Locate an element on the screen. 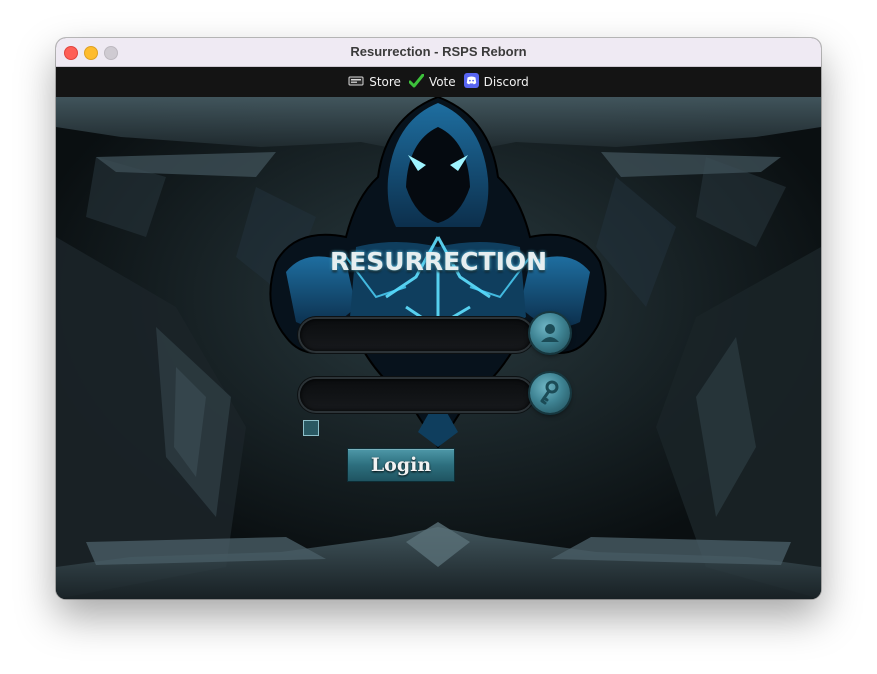 The height and width of the screenshot is (674, 877). store-icon is located at coordinates (356, 82).